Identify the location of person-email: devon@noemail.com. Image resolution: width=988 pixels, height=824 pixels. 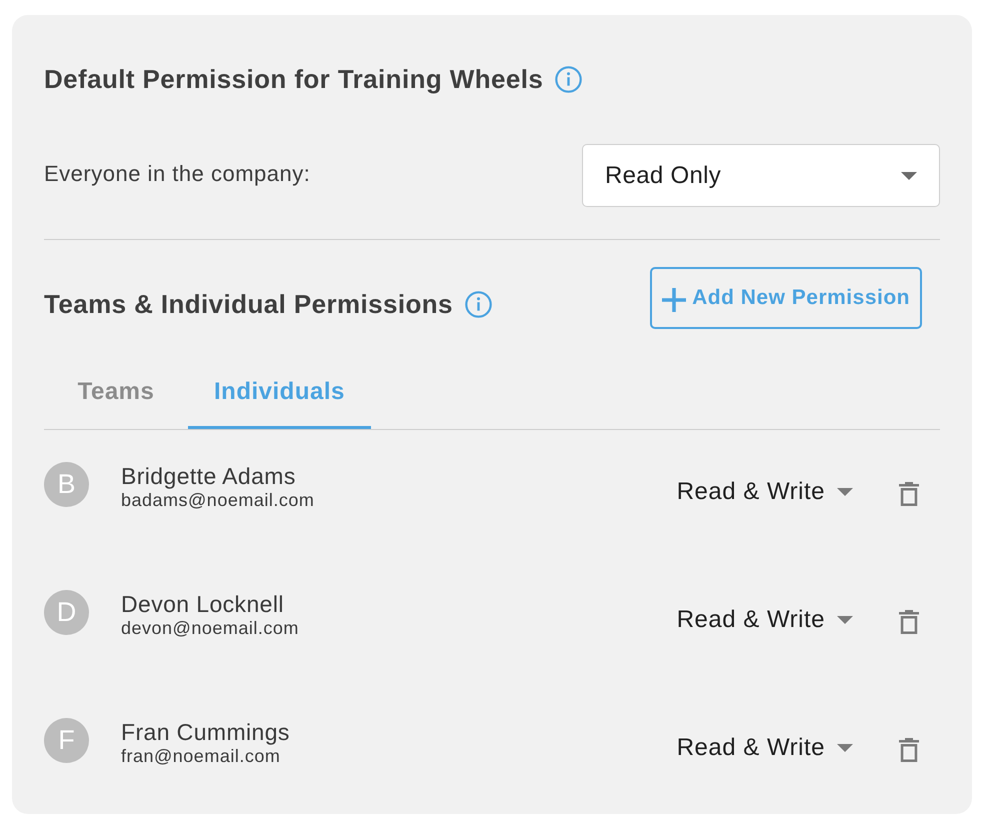
(210, 628).